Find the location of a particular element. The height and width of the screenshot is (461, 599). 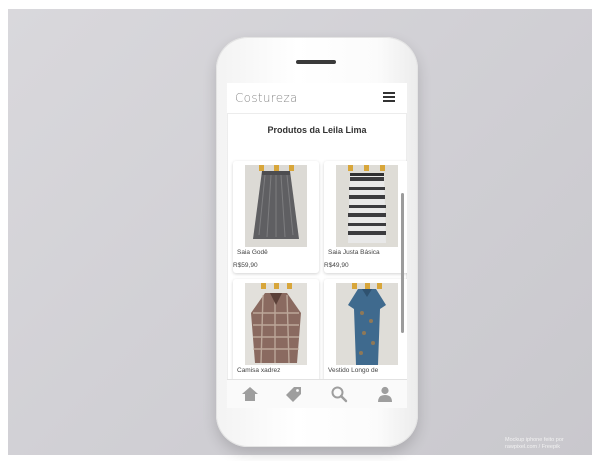

product-card: Camisa xadrez is located at coordinates (276, 329).